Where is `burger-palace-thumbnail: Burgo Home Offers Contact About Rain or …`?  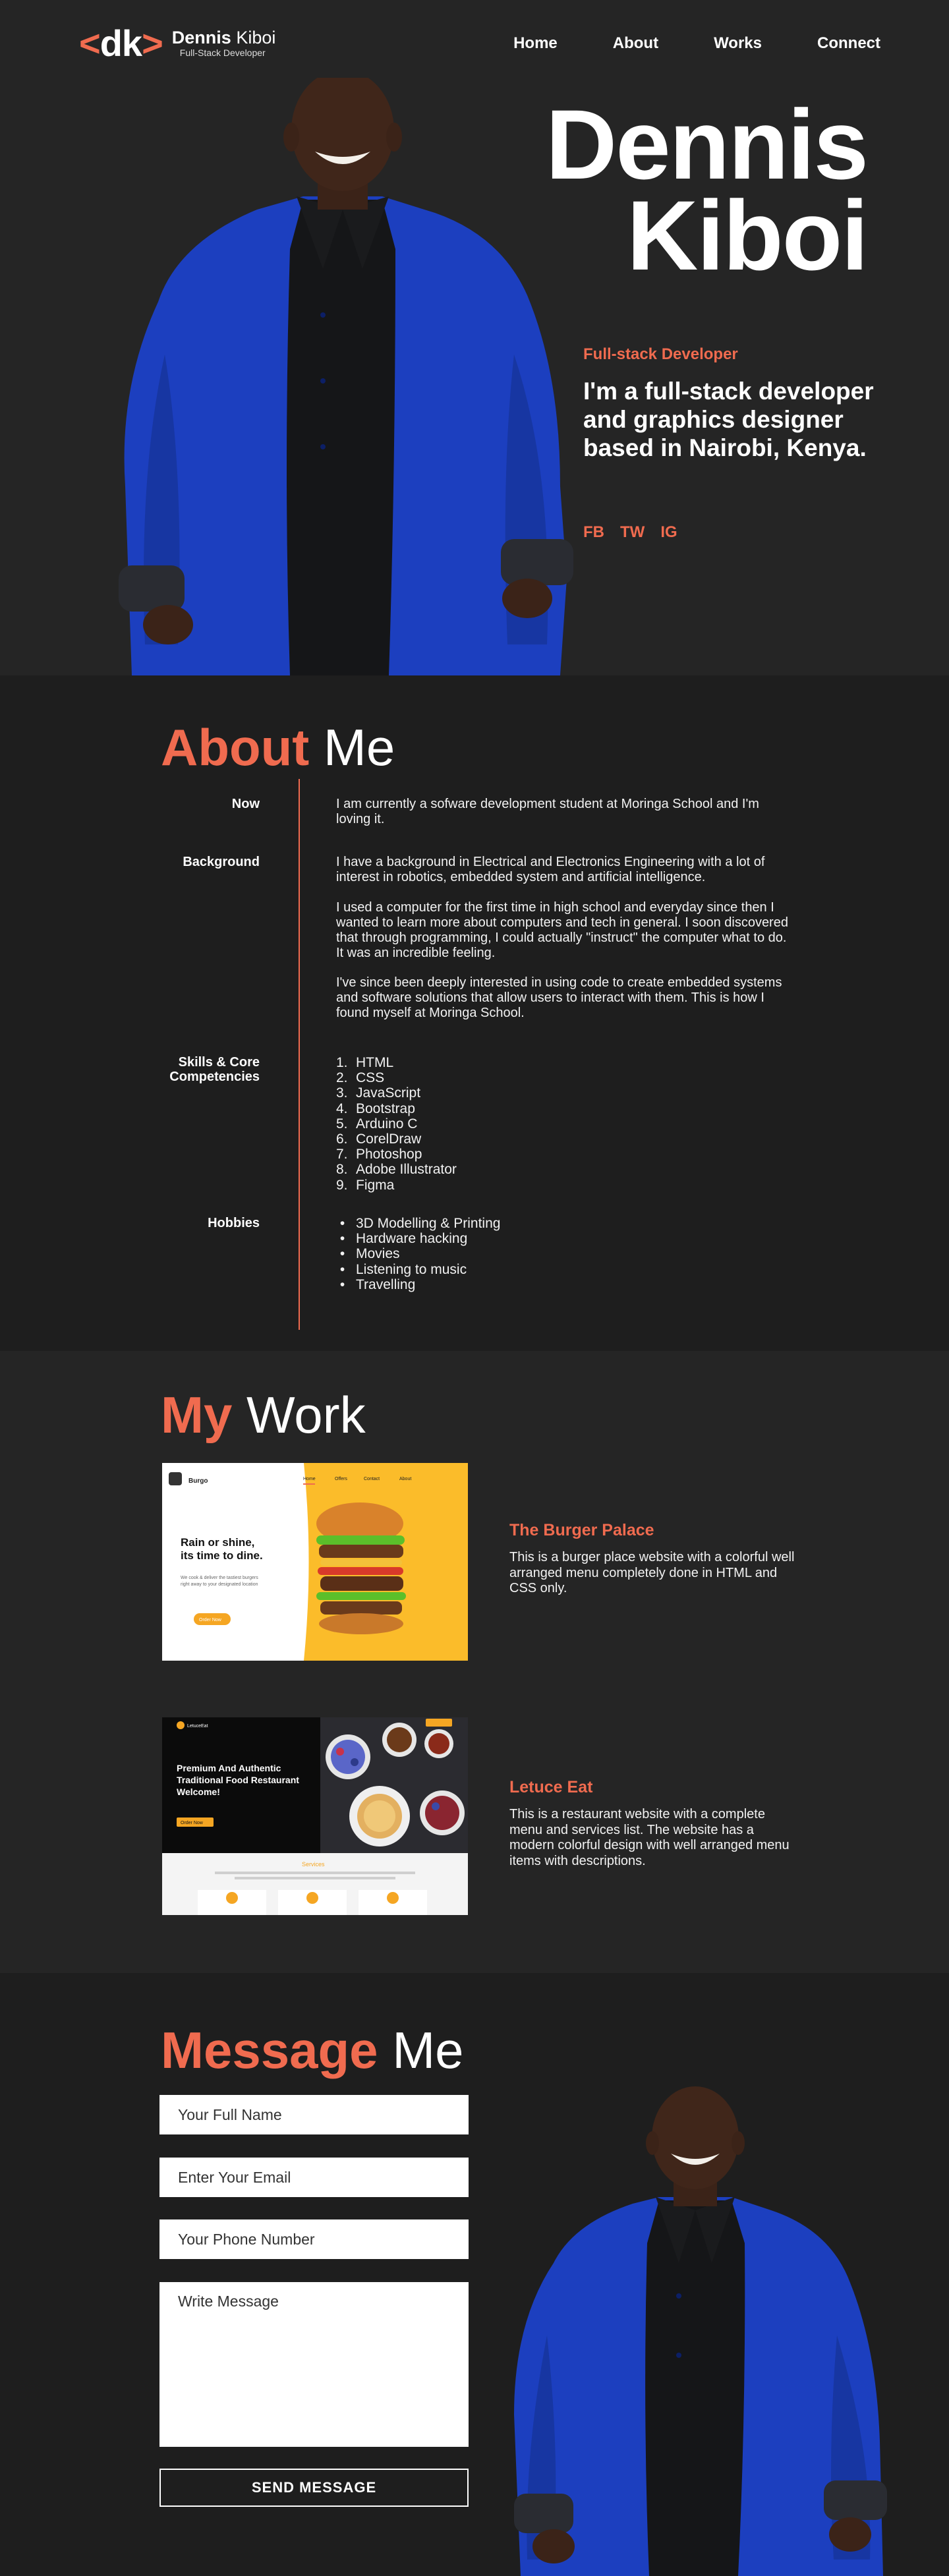
burger-palace-thumbnail: Burgo Home Offers Contact About Rain or … is located at coordinates (315, 1562).